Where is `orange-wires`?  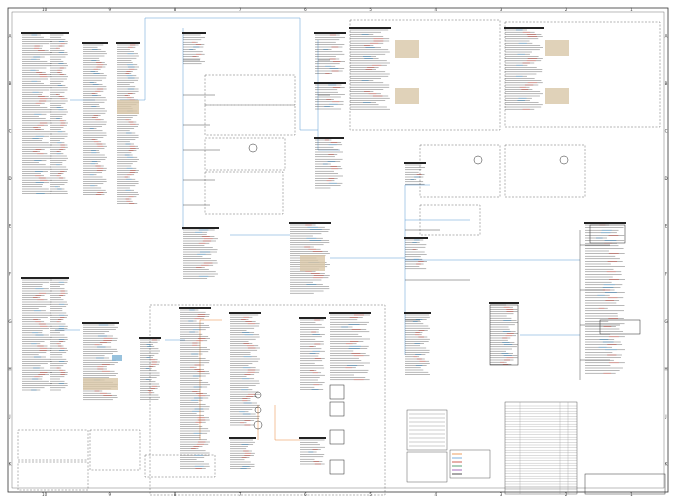 orange-wires is located at coordinates (249, 380).